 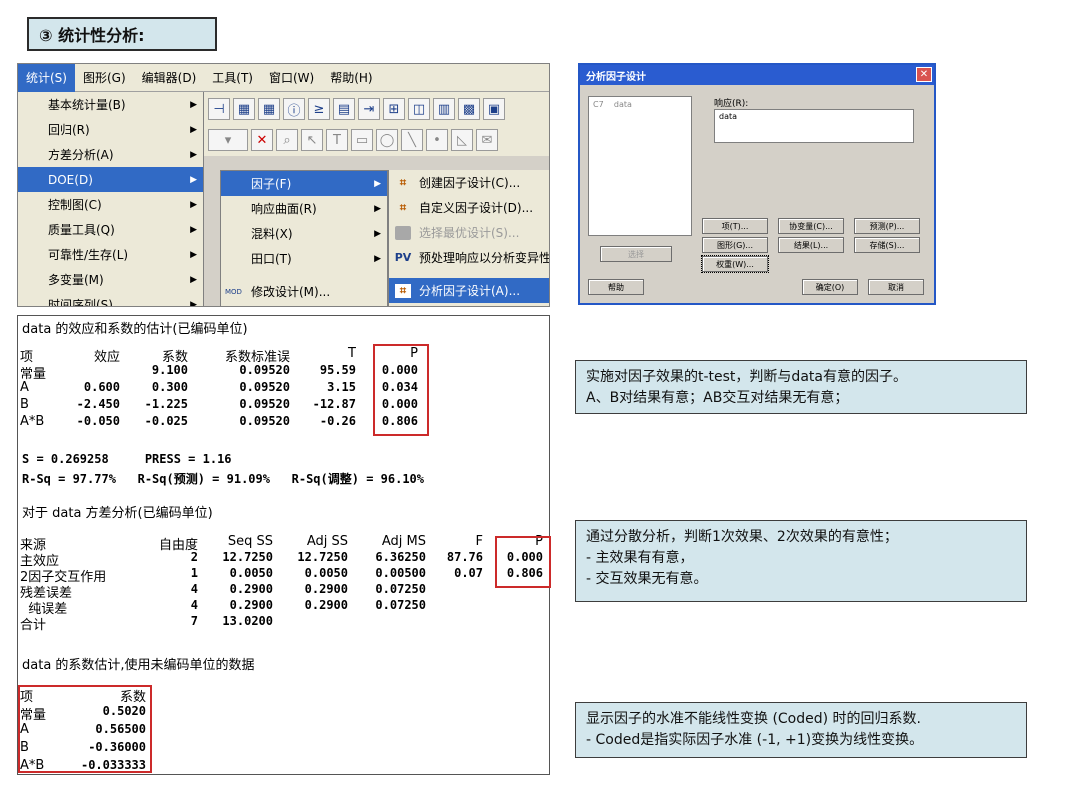 I want to click on doe-menu-item: 混料(X) ▶, so click(x=304, y=233).